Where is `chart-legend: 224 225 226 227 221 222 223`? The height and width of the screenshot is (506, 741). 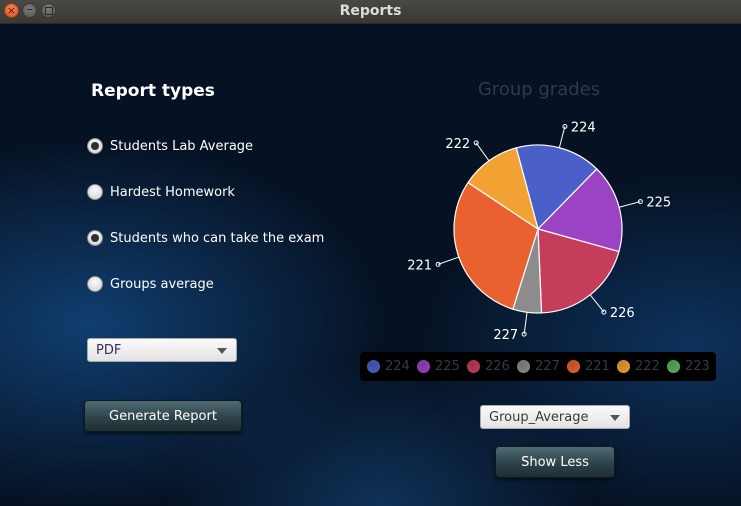 chart-legend: 224 225 226 227 221 222 223 is located at coordinates (538, 366).